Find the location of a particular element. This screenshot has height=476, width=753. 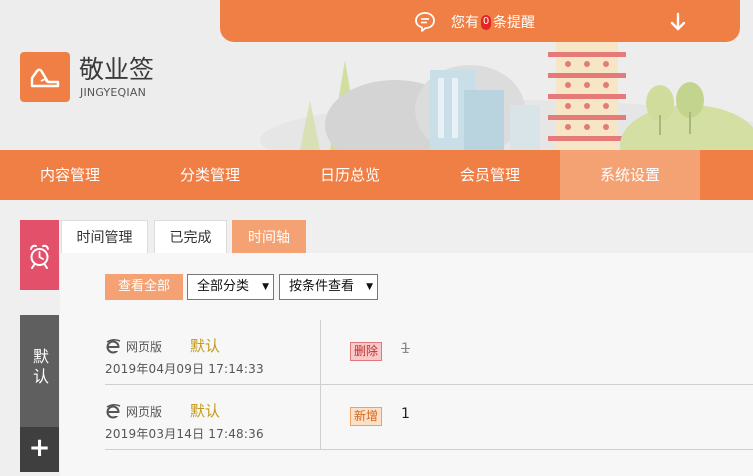

add-badge: 新增 is located at coordinates (366, 416).